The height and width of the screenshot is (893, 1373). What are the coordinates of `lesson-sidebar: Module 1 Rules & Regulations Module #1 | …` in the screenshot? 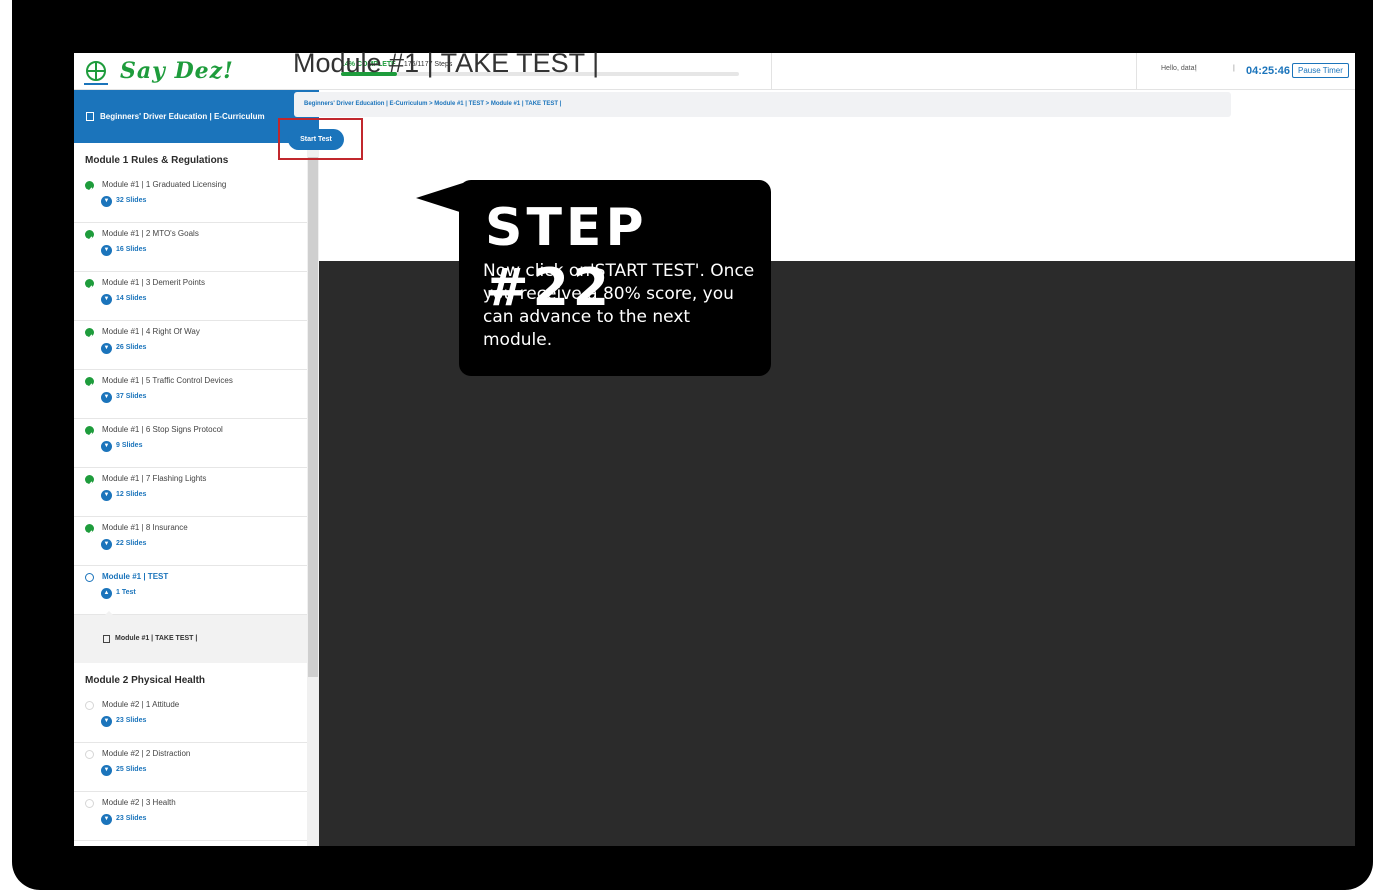 It's located at (190, 494).